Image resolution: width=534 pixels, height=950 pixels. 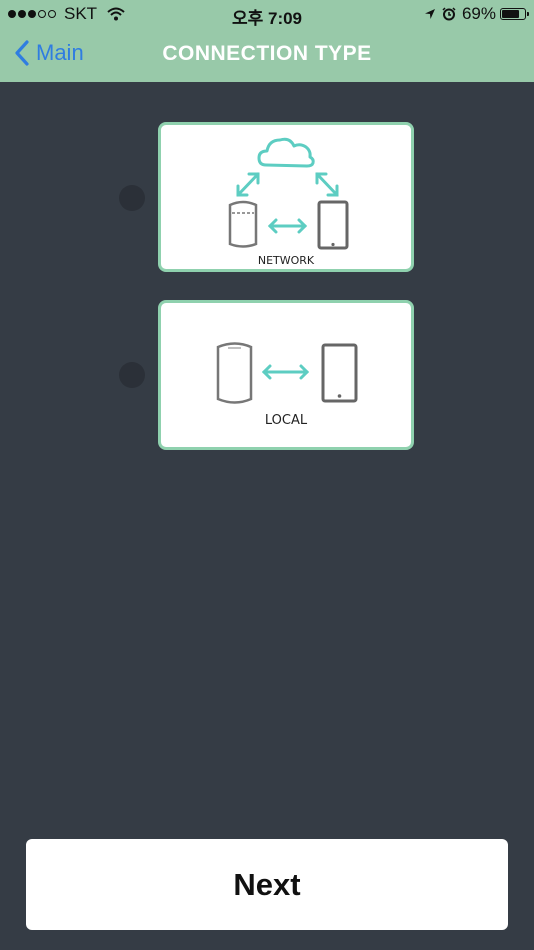 What do you see at coordinates (288, 193) in the screenshot?
I see `network-illustration` at bounding box center [288, 193].